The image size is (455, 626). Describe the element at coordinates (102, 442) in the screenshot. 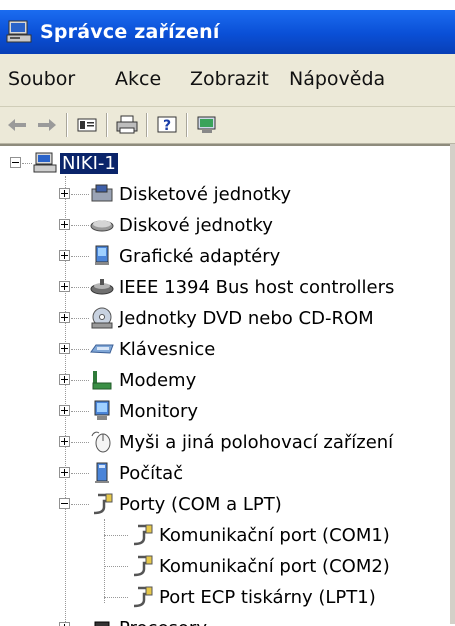

I see `mouse-icon` at that location.